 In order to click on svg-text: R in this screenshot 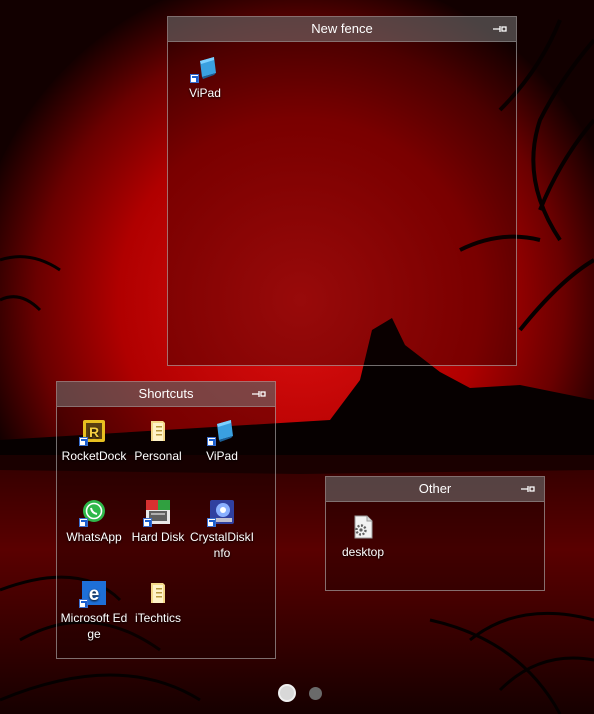, I will do `click(94, 432)`.